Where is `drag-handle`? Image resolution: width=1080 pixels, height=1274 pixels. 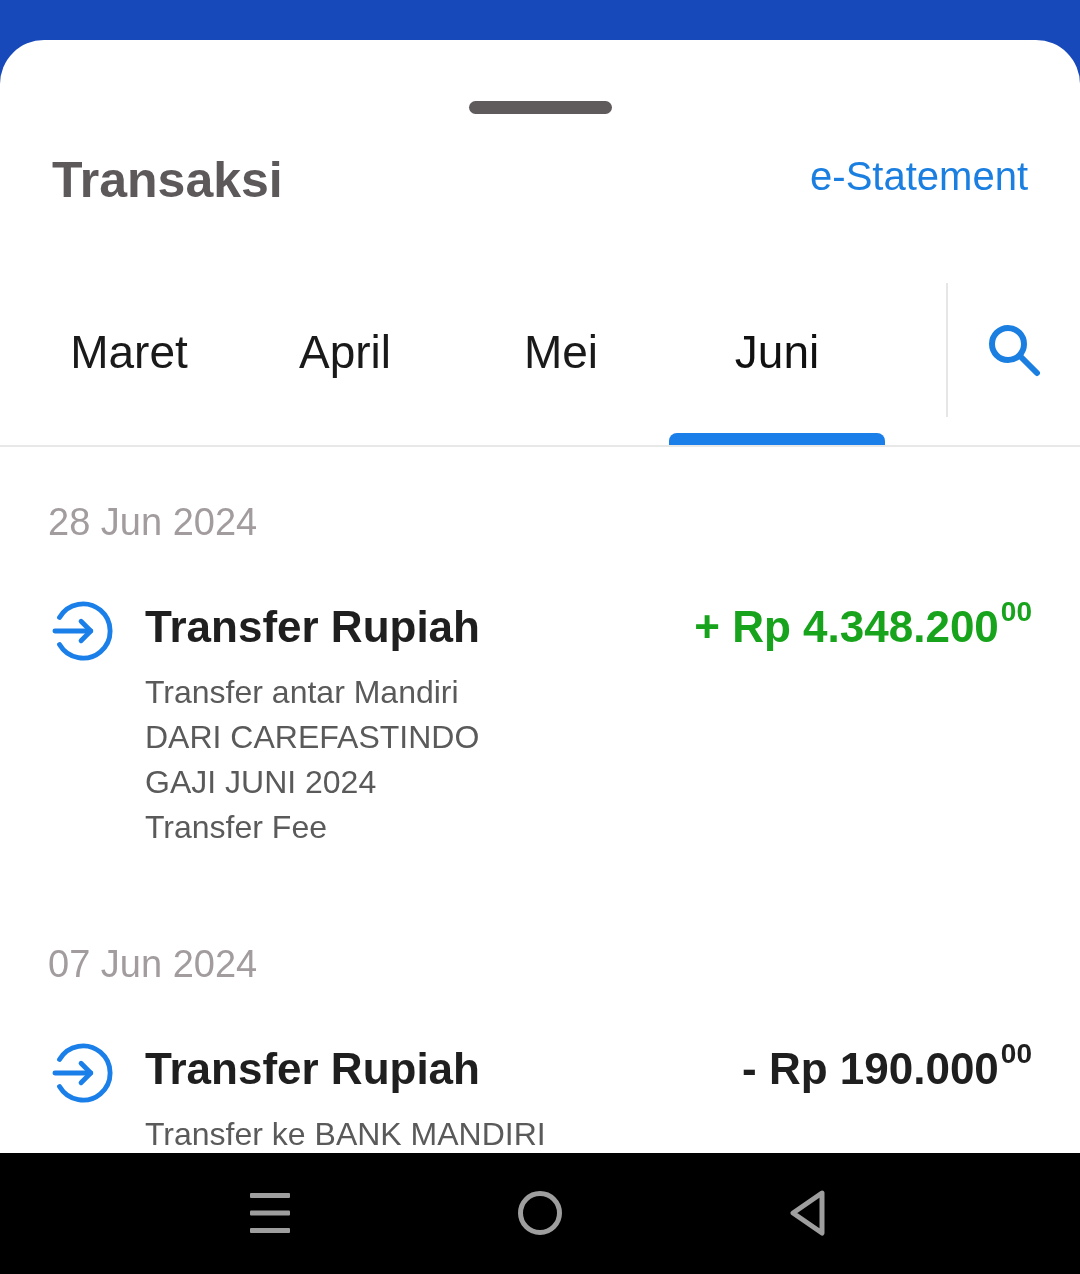
drag-handle is located at coordinates (540, 107).